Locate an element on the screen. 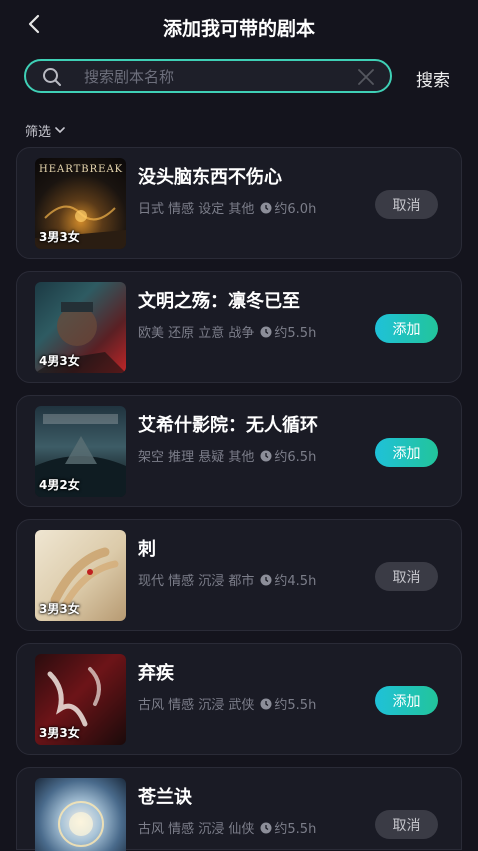  script-tags: 古风 情感 沉浸 武侠 is located at coordinates (196, 705).